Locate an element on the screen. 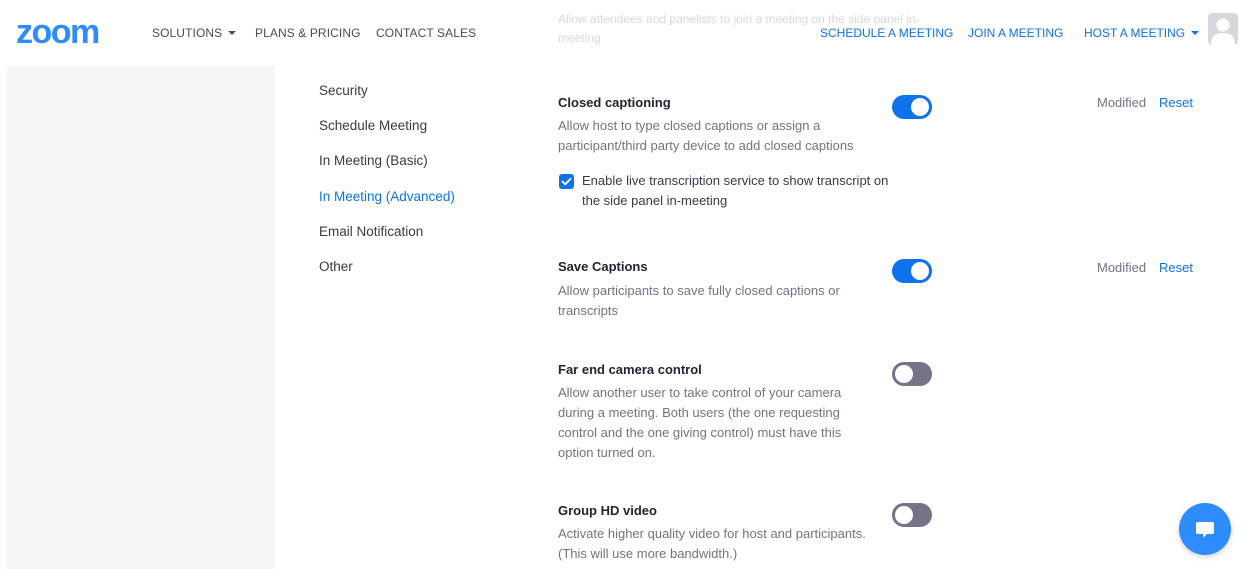 This screenshot has height=569, width=1253. nav-host-meeting: HOST A MEETING is located at coordinates (1142, 33).